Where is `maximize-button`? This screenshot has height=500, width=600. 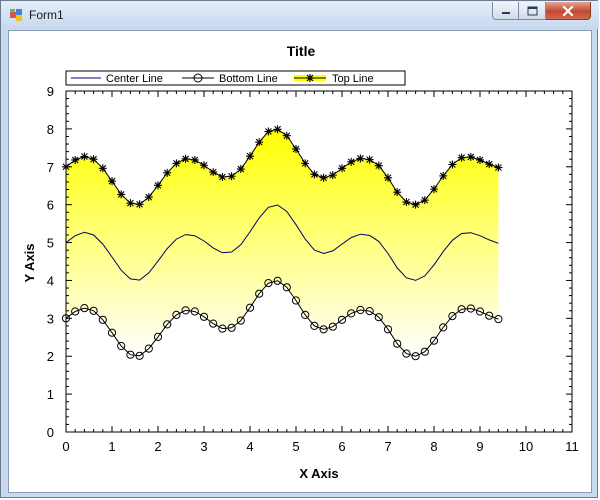 maximize-button is located at coordinates (532, 11).